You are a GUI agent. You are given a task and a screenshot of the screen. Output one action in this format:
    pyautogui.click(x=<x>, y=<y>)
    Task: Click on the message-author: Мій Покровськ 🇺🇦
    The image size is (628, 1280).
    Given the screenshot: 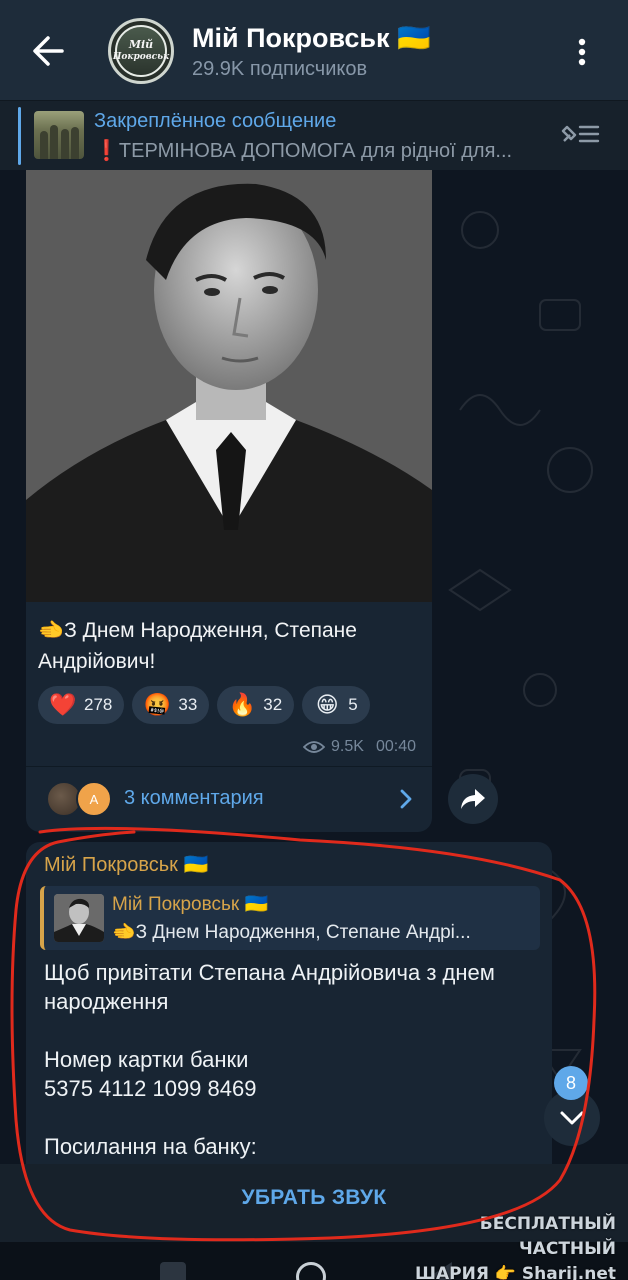 What is the action you would take?
    pyautogui.click(x=126, y=864)
    